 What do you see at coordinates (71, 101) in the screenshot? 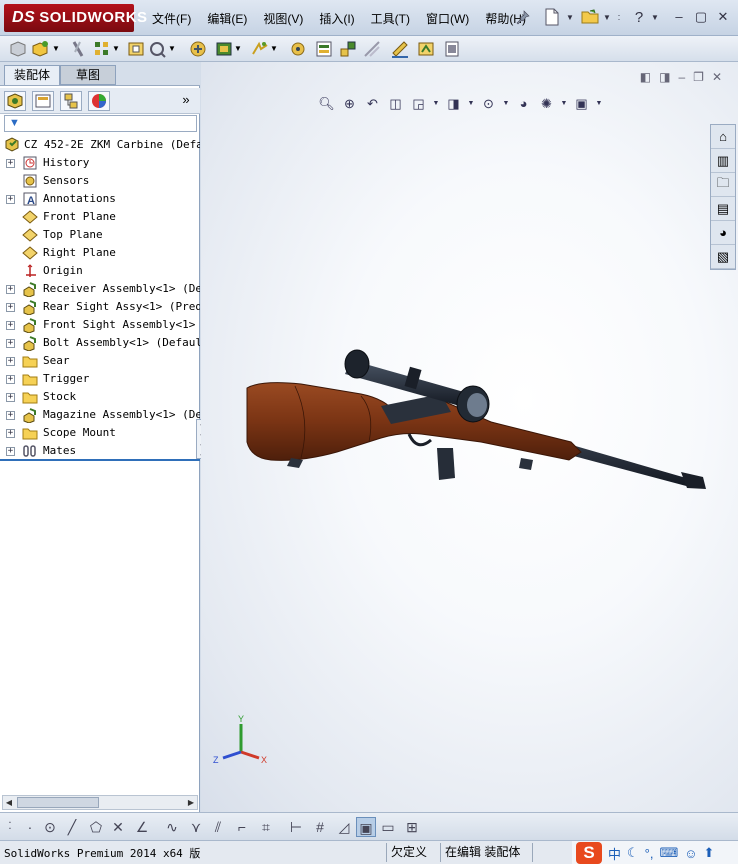
I see `configurationmanager-tab-icon` at bounding box center [71, 101].